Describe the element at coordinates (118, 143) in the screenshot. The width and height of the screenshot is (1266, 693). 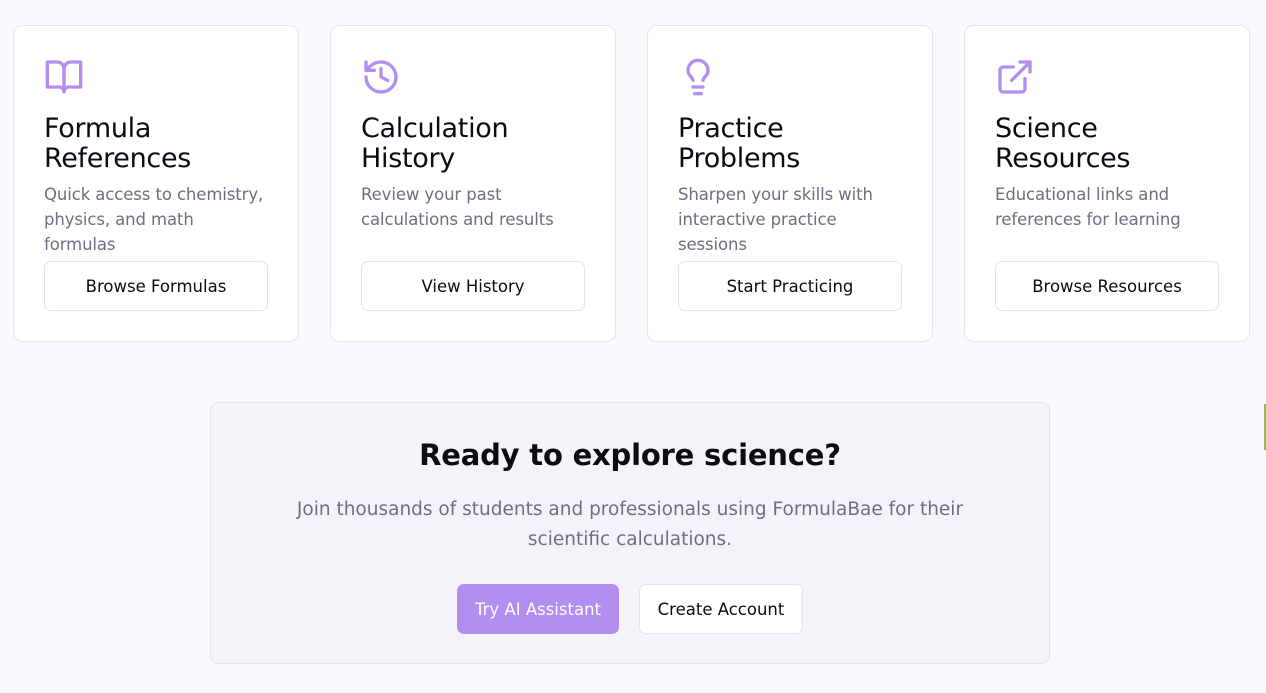
I see `card-title: Formula References` at that location.